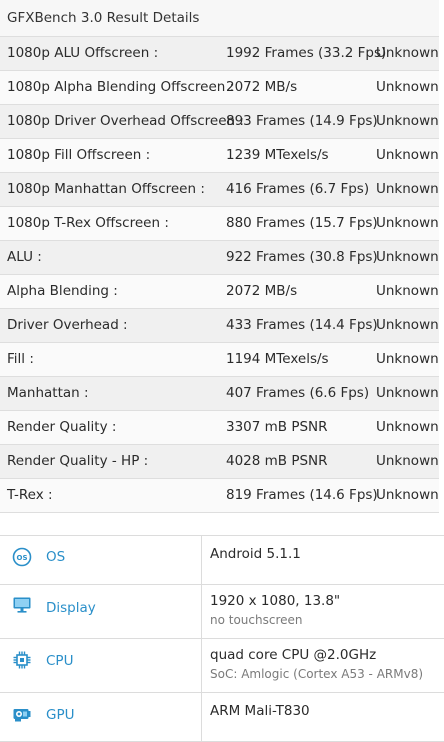 This screenshot has height=742, width=444. What do you see at coordinates (106, 189) in the screenshot?
I see `result-name: 1080p Manhattan Offscreen :` at bounding box center [106, 189].